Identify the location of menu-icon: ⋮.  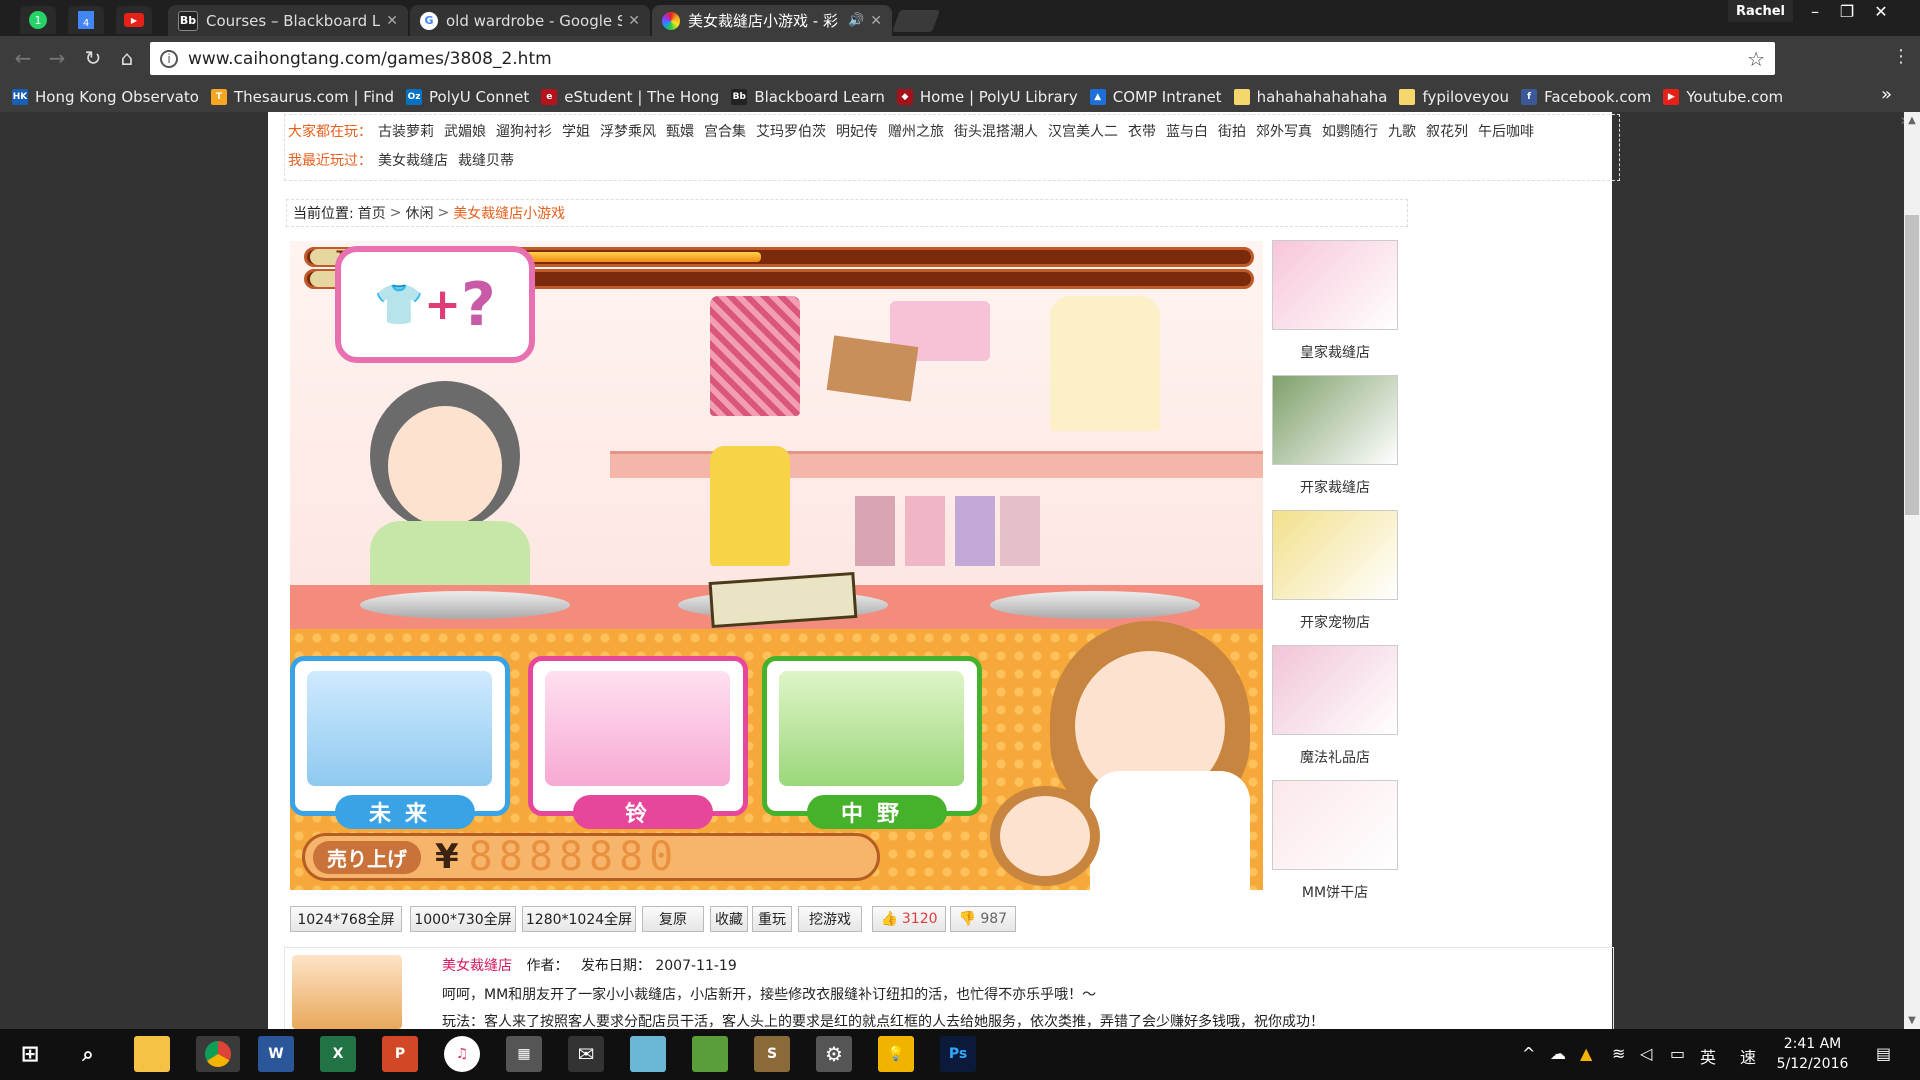
(1901, 56).